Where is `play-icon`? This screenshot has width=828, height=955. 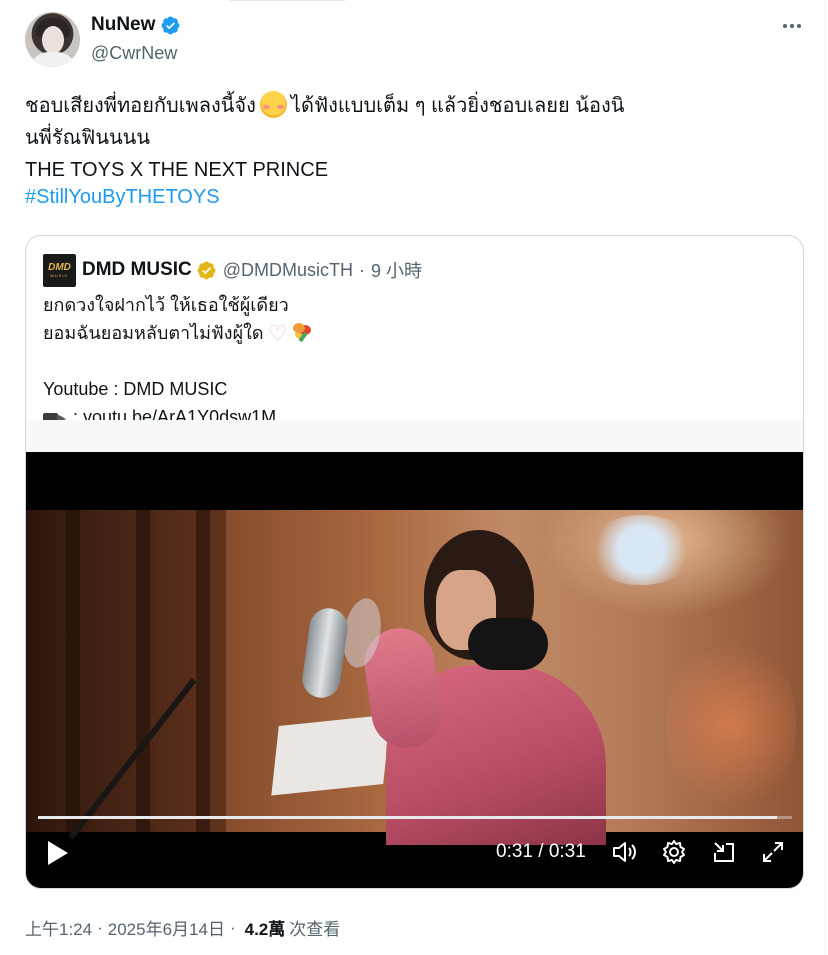
play-icon is located at coordinates (57, 853).